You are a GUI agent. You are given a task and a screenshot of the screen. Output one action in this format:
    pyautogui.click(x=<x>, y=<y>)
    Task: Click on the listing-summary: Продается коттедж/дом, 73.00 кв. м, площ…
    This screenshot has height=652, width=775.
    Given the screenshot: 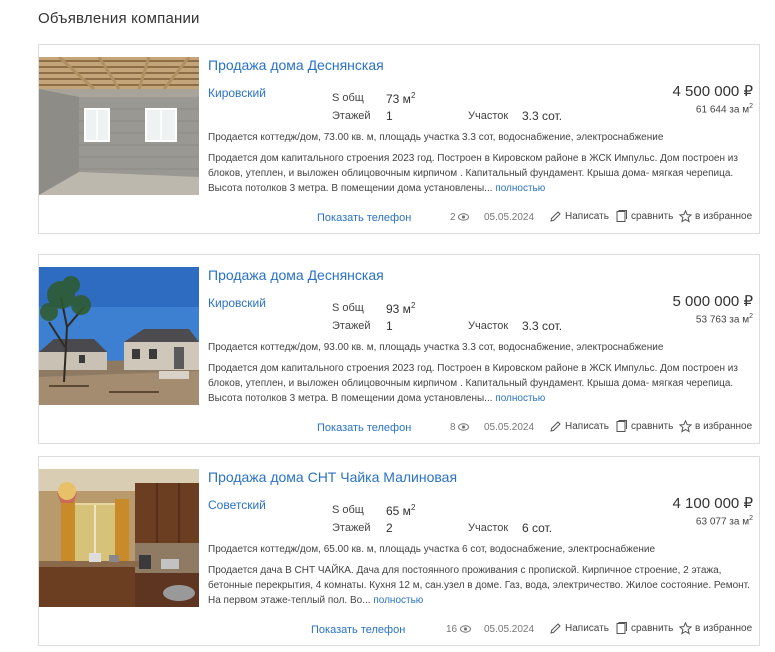 What is the action you would take?
    pyautogui.click(x=436, y=137)
    